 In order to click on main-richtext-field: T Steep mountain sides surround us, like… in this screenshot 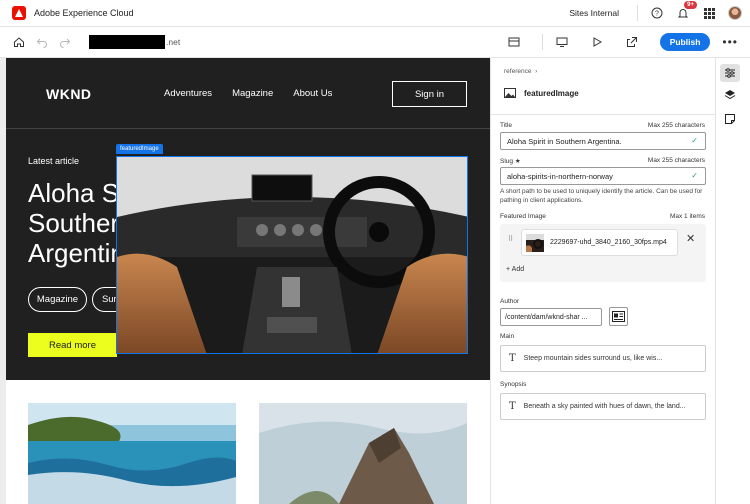, I will do `click(603, 358)`.